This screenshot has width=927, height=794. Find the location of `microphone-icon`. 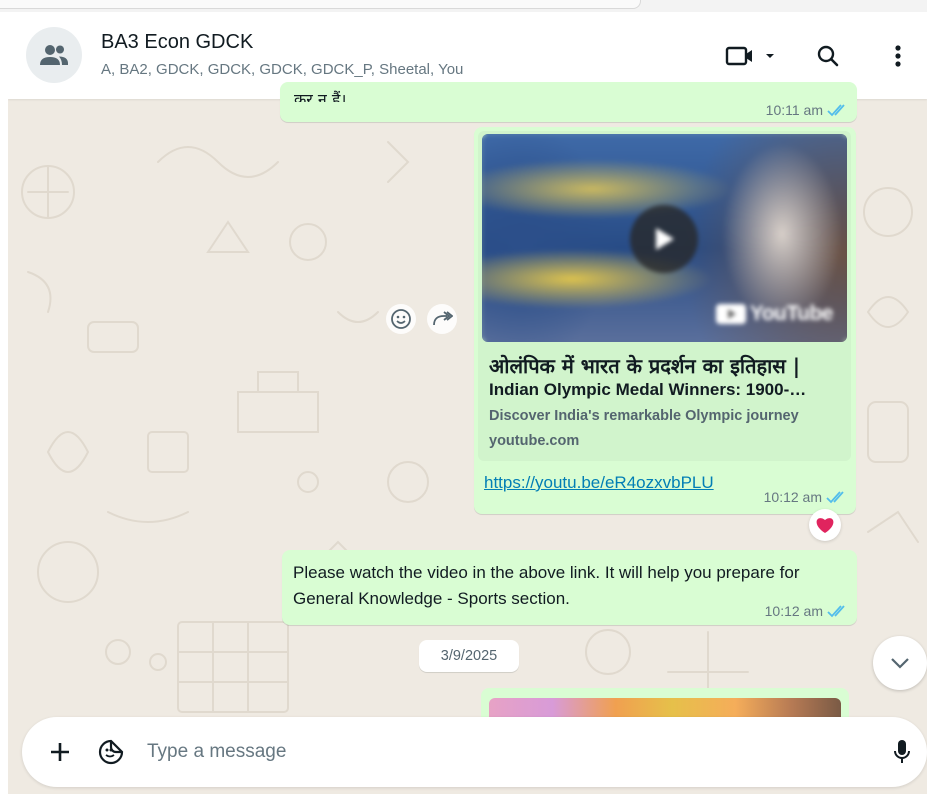

microphone-icon is located at coordinates (902, 751).